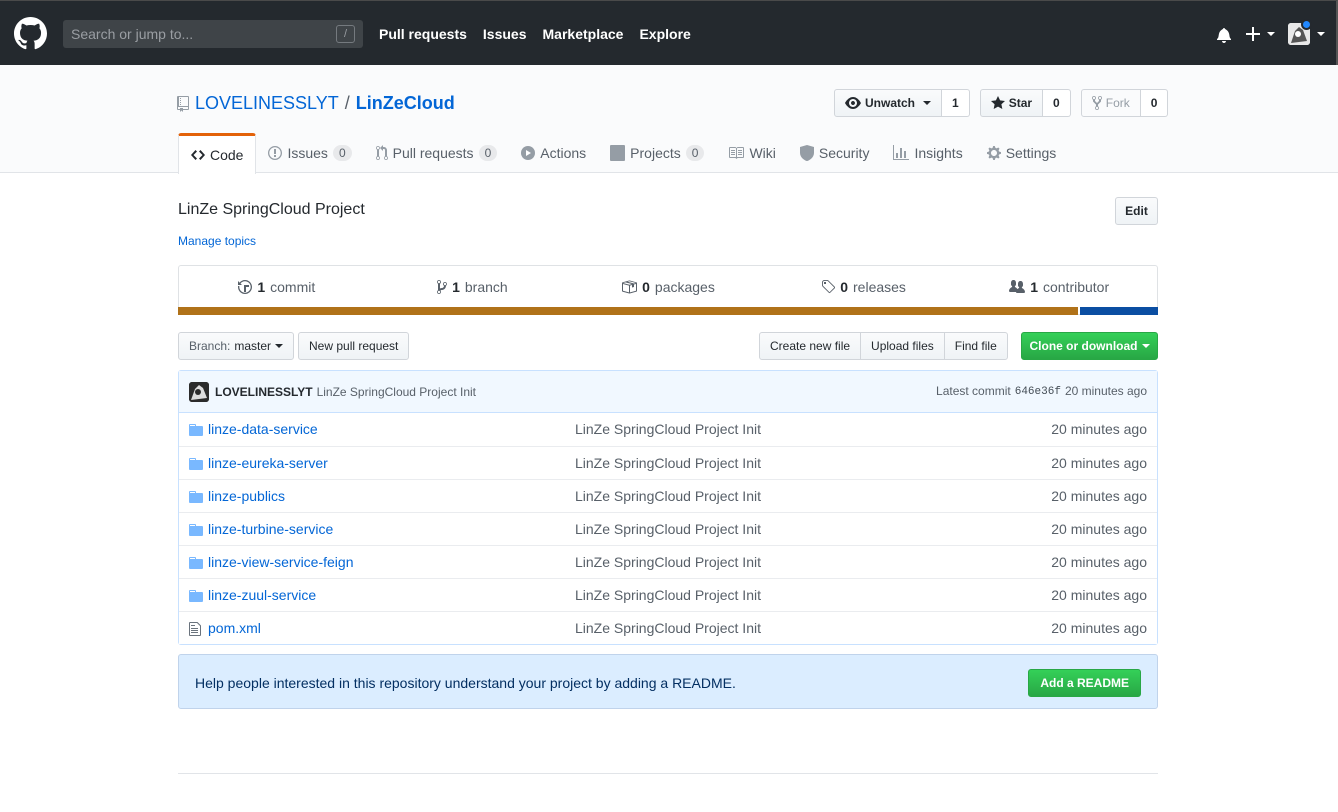  Describe the element at coordinates (751, 153) in the screenshot. I see `tab-wiki: Wiki` at that location.